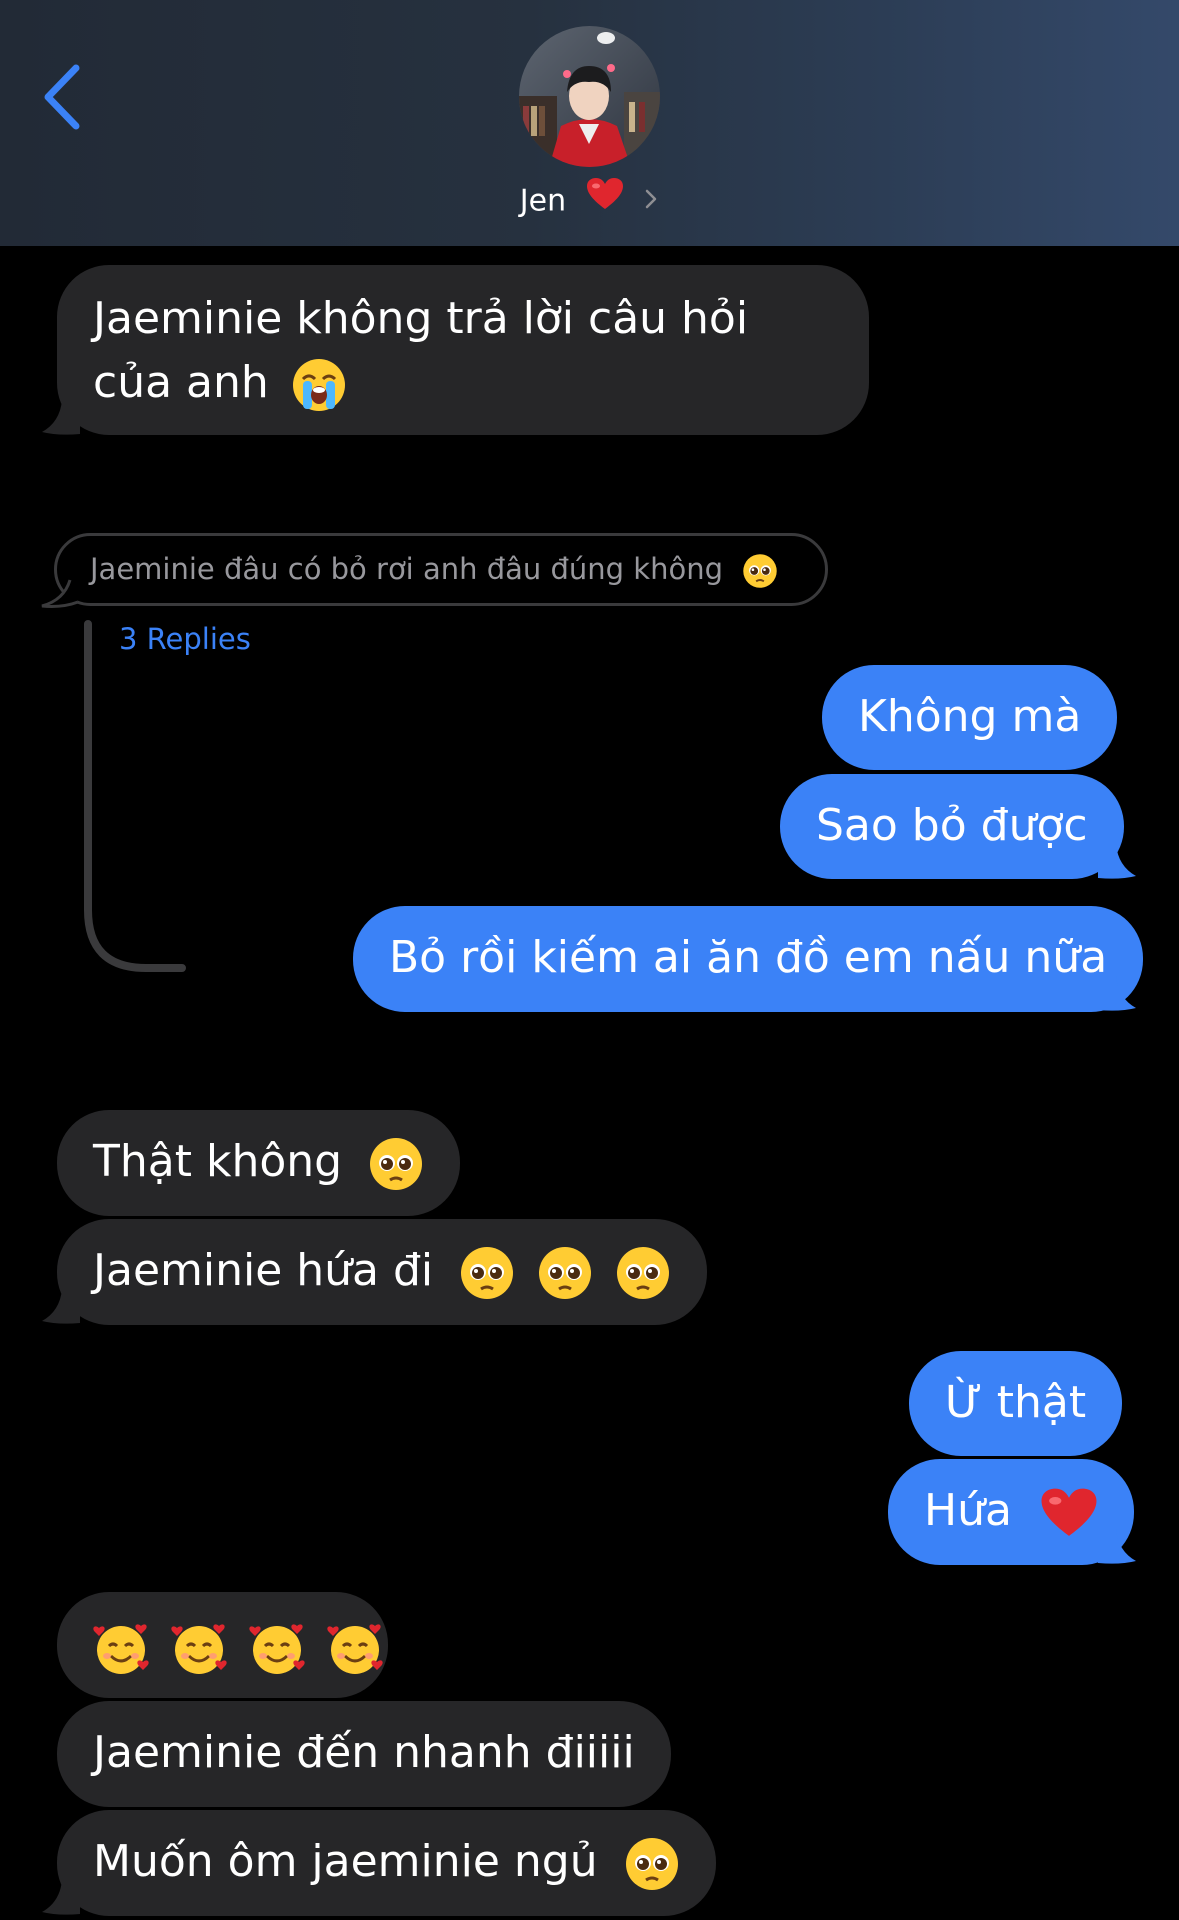 Image resolution: width=1179 pixels, height=1920 pixels. Describe the element at coordinates (218, 1161) in the screenshot. I see `message-text: Thật không` at that location.